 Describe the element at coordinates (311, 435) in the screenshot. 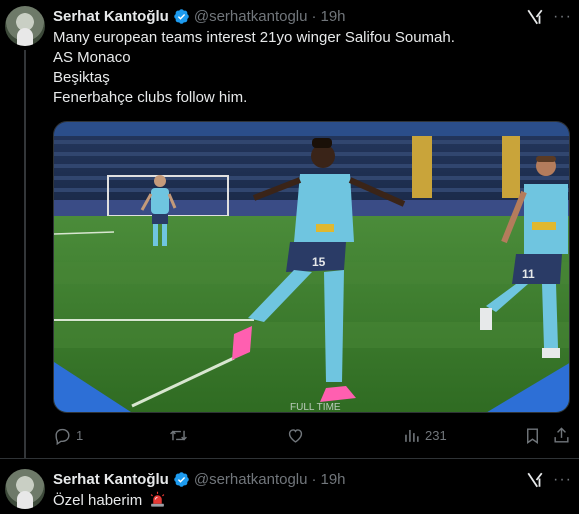

I see `tweet-actions: 1 231` at that location.